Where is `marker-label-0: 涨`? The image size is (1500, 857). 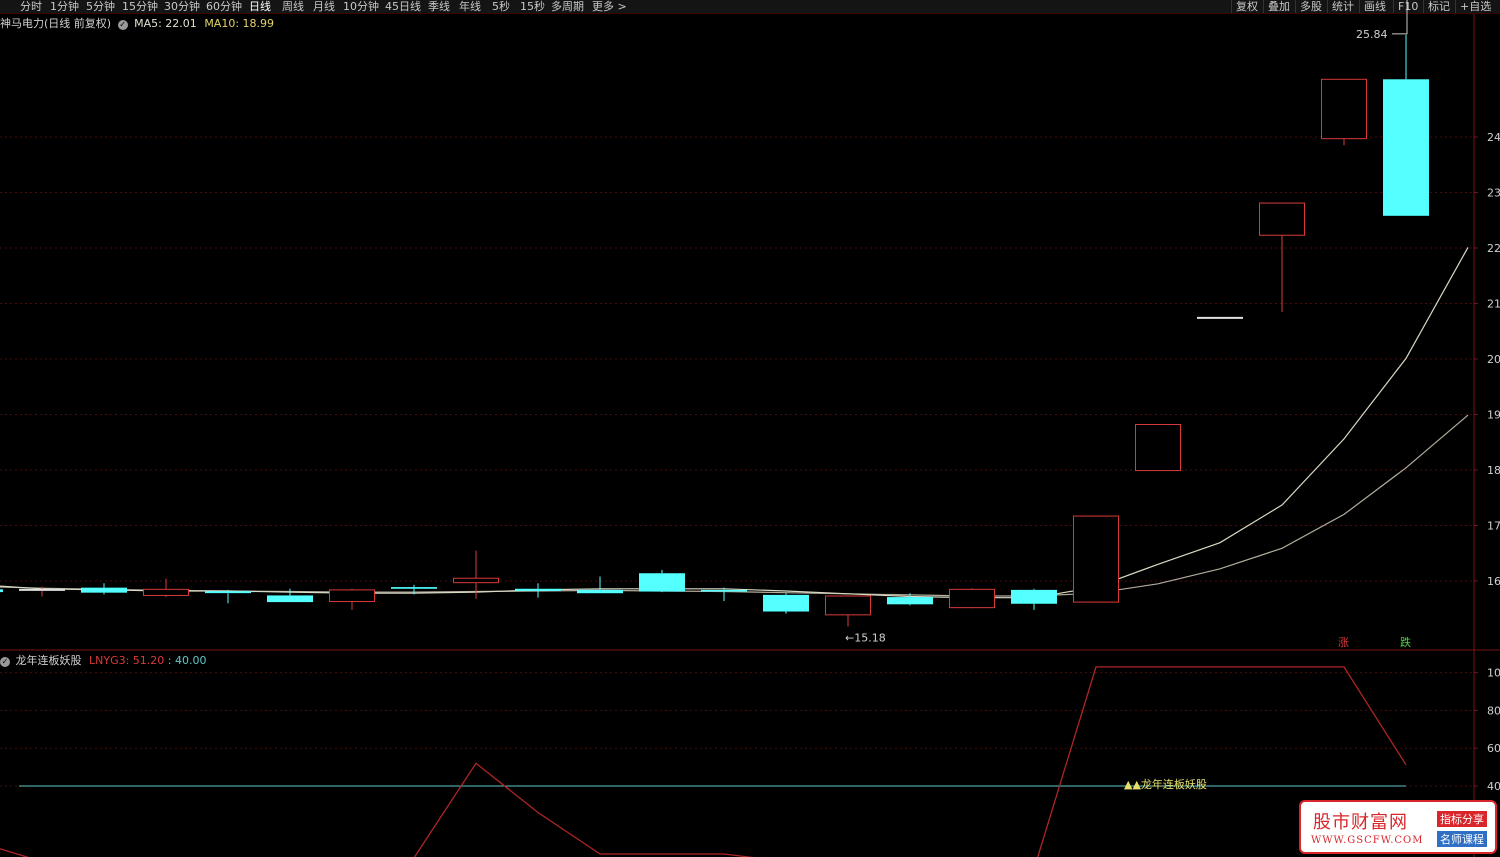 marker-label-0: 涨 is located at coordinates (1343, 642).